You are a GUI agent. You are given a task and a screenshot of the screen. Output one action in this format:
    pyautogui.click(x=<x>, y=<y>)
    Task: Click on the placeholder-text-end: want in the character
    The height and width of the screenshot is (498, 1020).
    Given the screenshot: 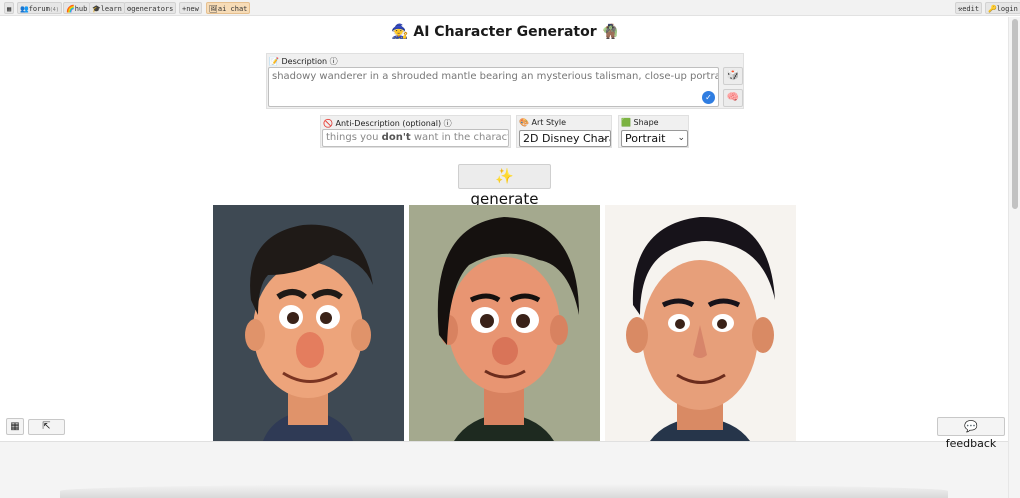 What is the action you would take?
    pyautogui.click(x=460, y=137)
    